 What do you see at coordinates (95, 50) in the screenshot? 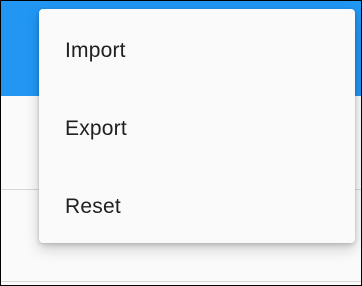
I see `menu-item-label: Import` at bounding box center [95, 50].